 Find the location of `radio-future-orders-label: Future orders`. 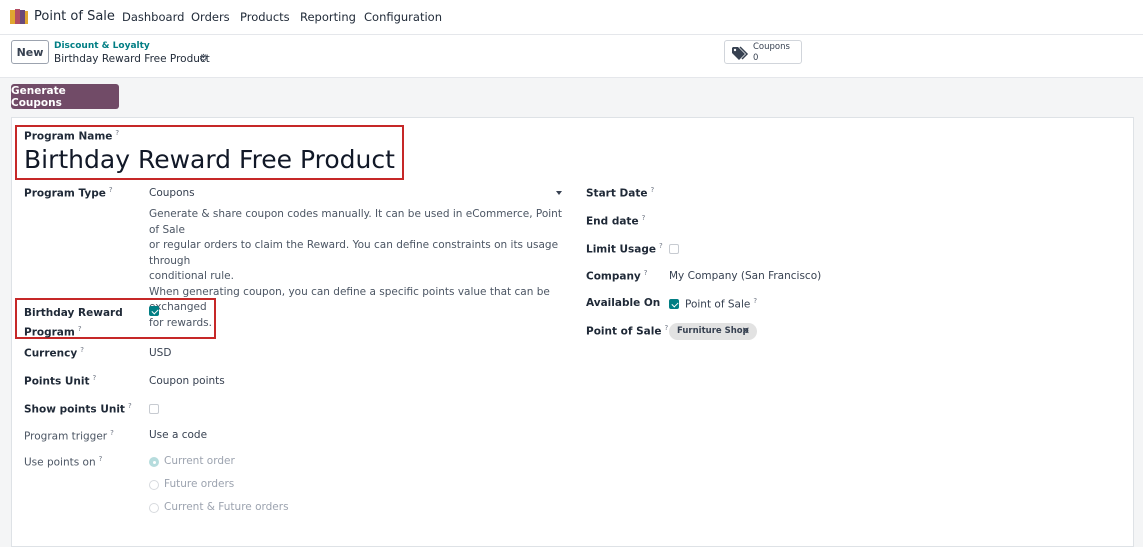

radio-future-orders-label: Future orders is located at coordinates (199, 484).